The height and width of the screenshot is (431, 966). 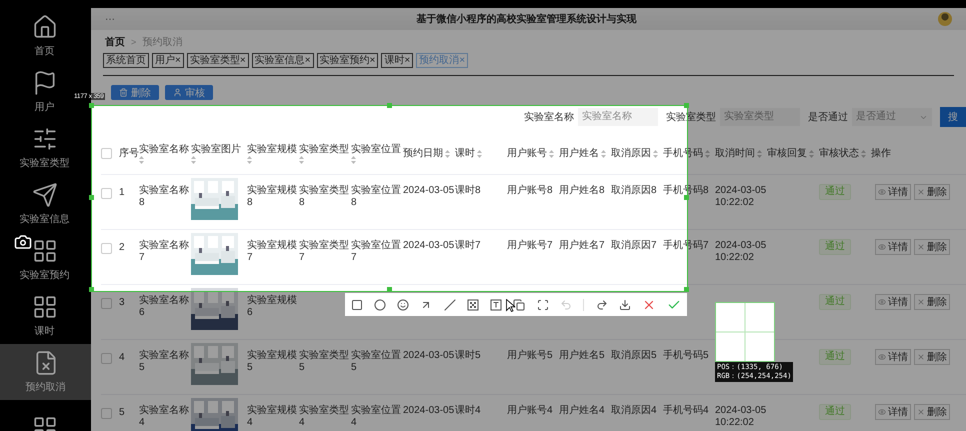 What do you see at coordinates (44, 92) in the screenshot?
I see `sidebar-item: 用户` at bounding box center [44, 92].